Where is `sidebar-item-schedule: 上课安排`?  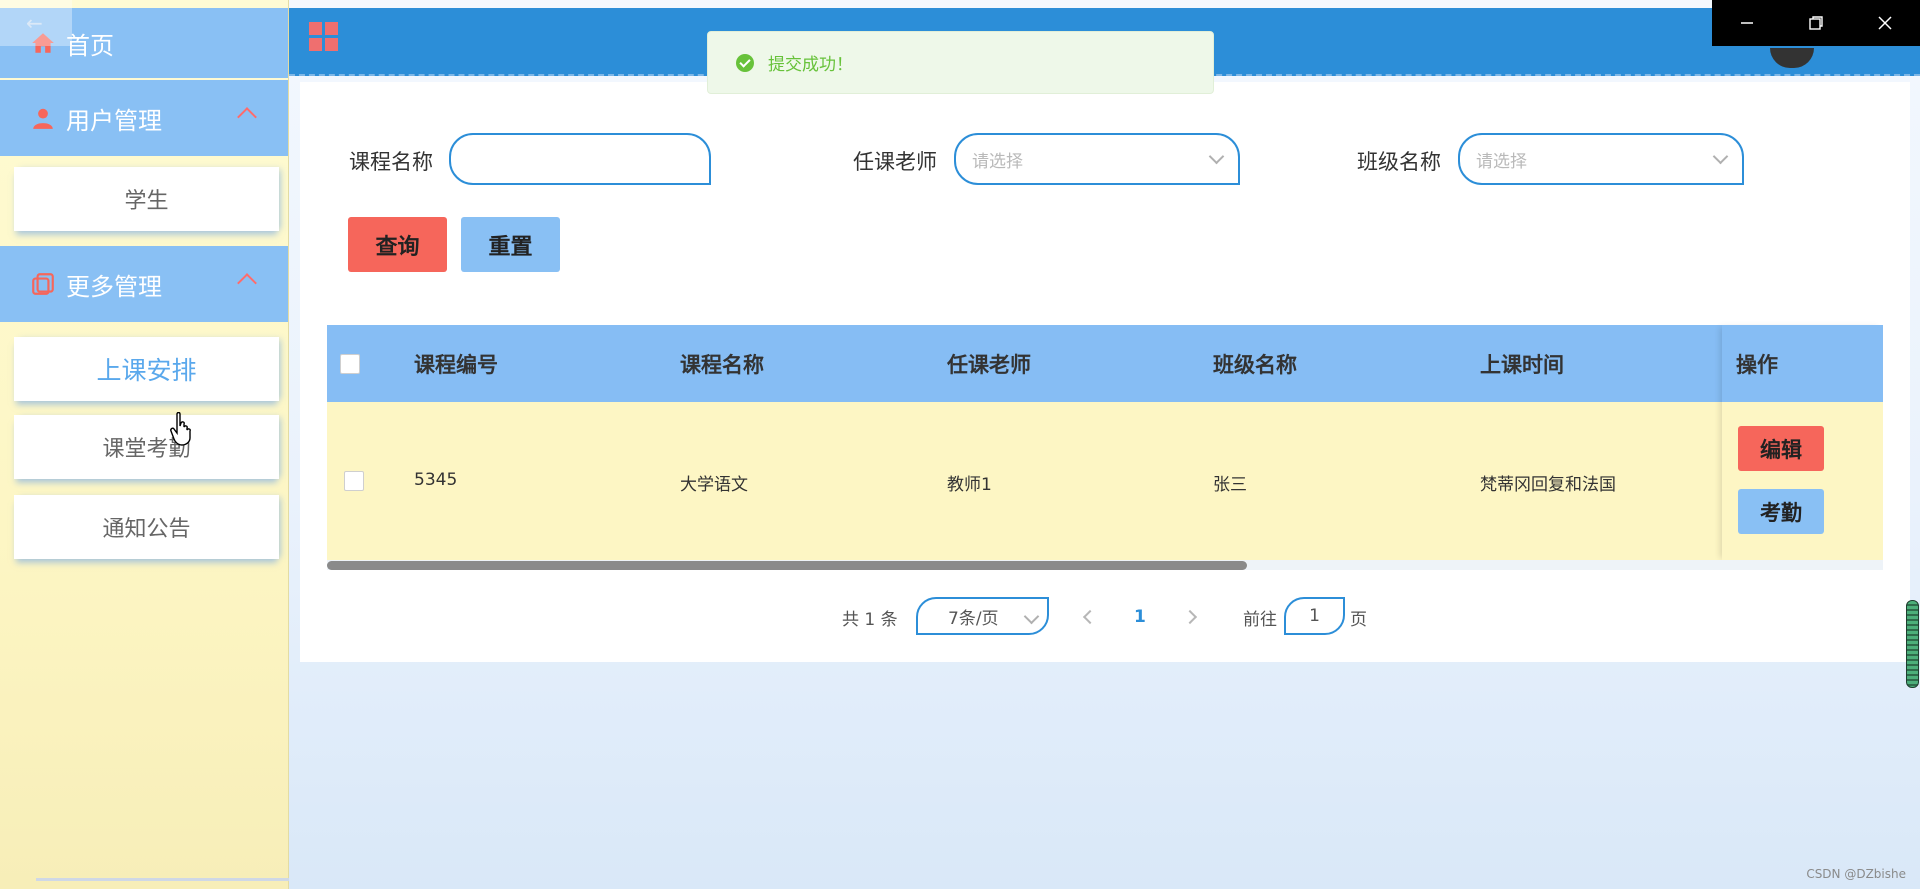 sidebar-item-schedule: 上课安排 is located at coordinates (146, 369).